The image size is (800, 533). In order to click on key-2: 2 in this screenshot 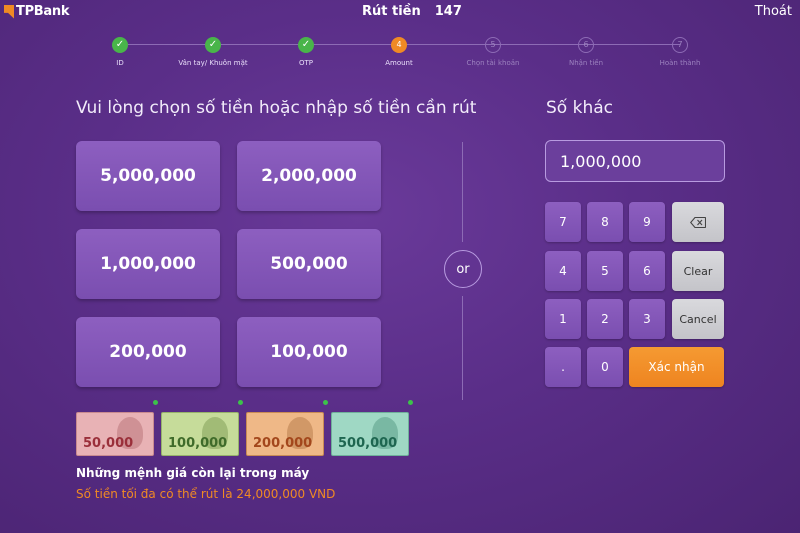, I will do `click(605, 319)`.